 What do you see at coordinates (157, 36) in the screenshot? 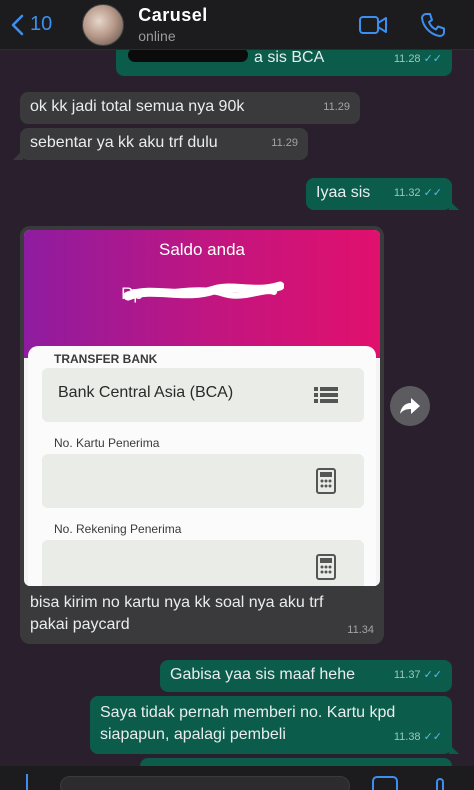
I see `contact-status: online` at bounding box center [157, 36].